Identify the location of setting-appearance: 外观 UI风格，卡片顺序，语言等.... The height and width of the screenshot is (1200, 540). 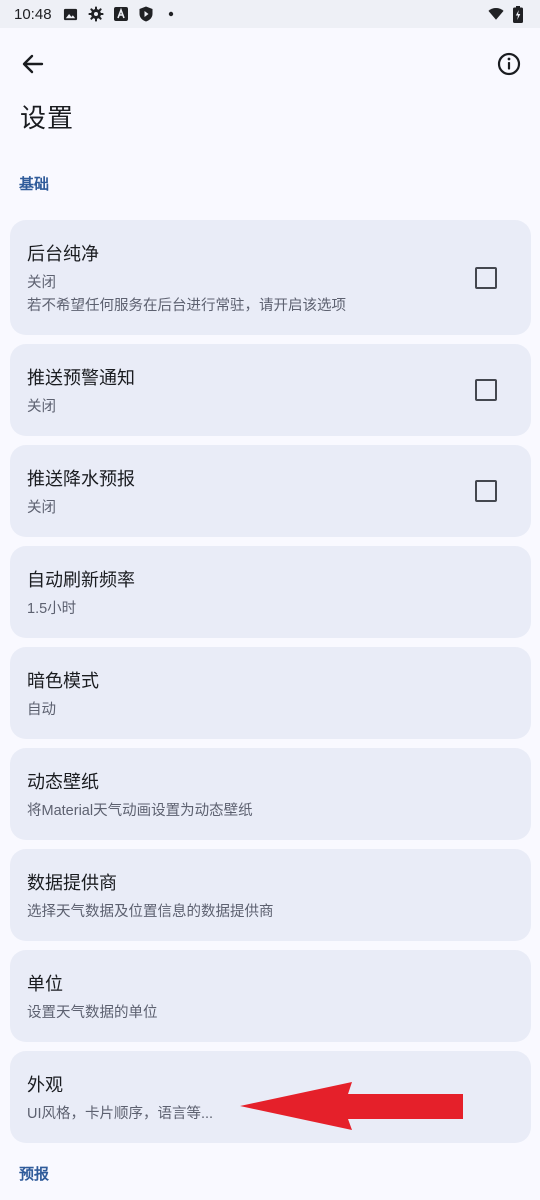
(270, 1097).